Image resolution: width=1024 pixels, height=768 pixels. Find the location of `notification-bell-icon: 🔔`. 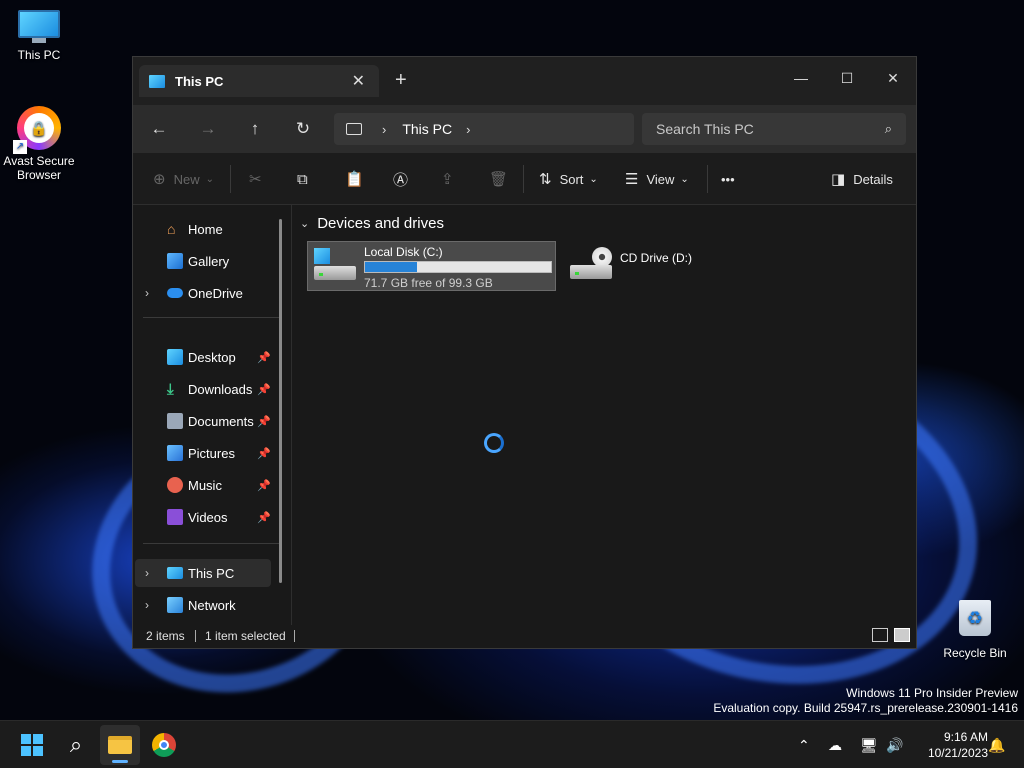

notification-bell-icon: 🔔 is located at coordinates (996, 744).